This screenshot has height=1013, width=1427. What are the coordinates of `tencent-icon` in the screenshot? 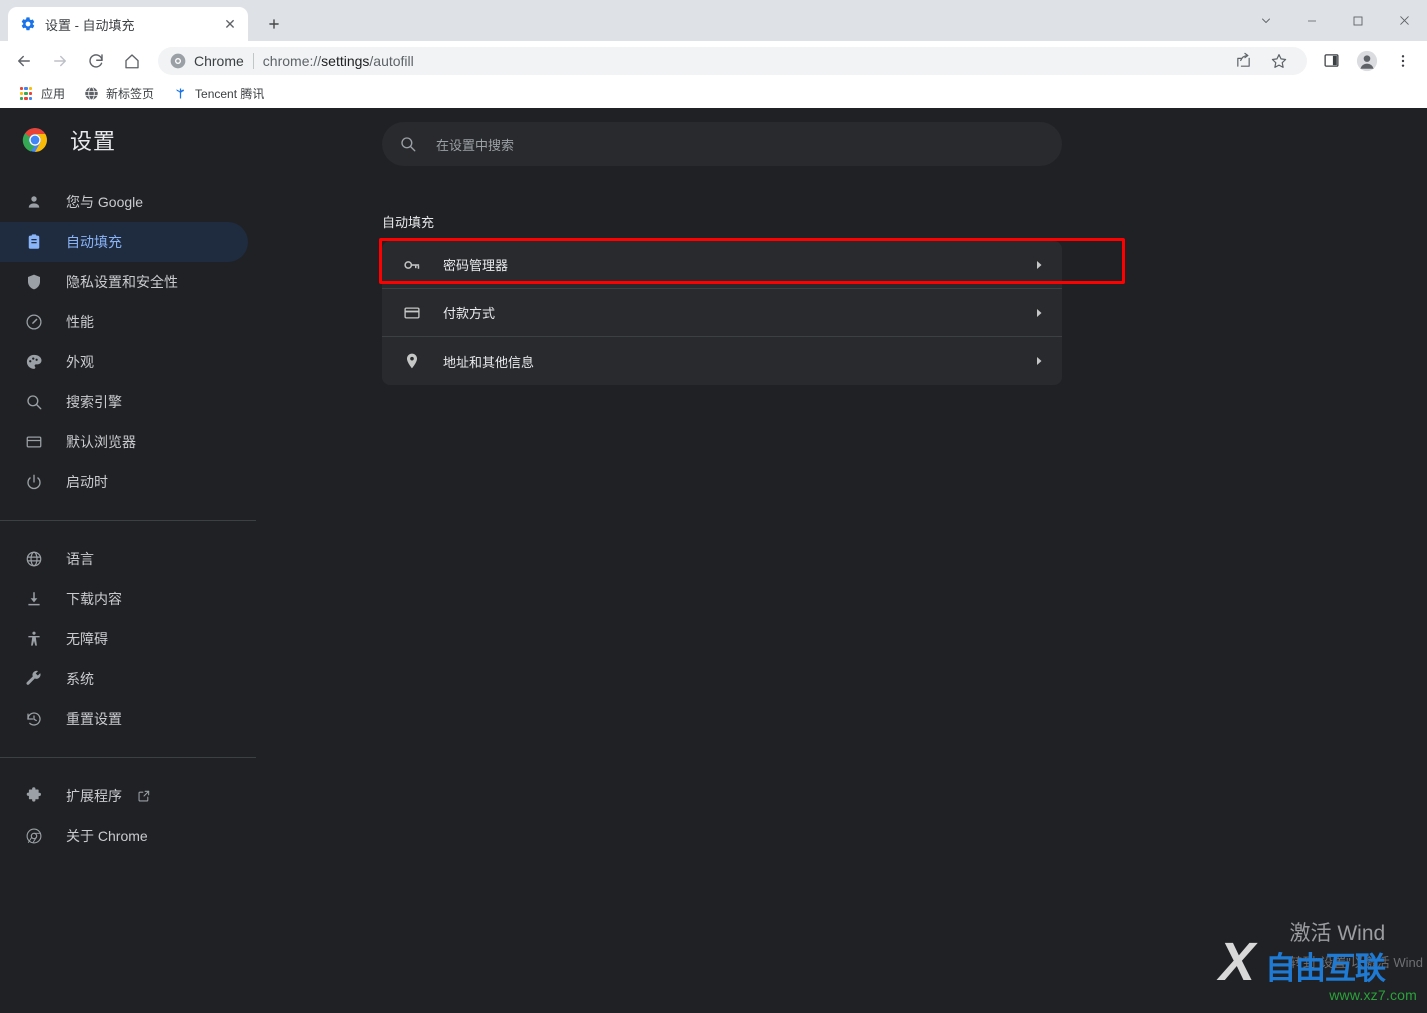 It's located at (180, 94).